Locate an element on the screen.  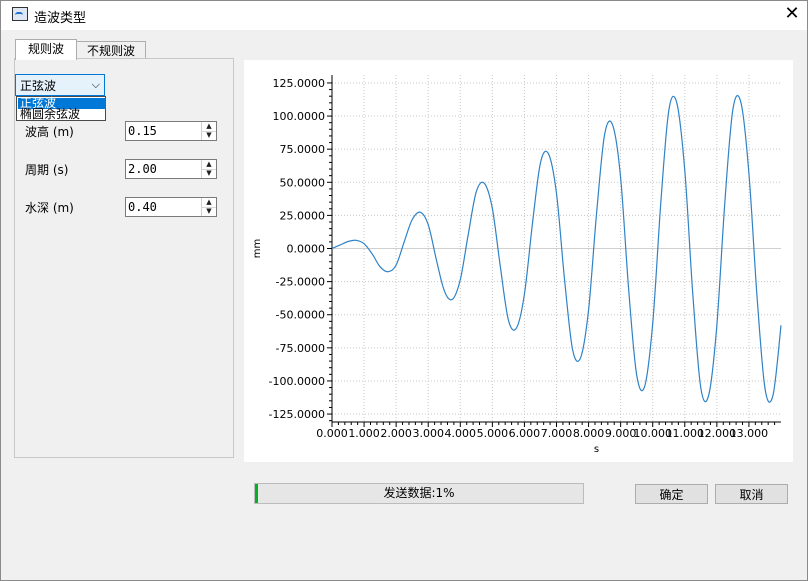
wave-type-selected: 正弦波 is located at coordinates (38, 86).